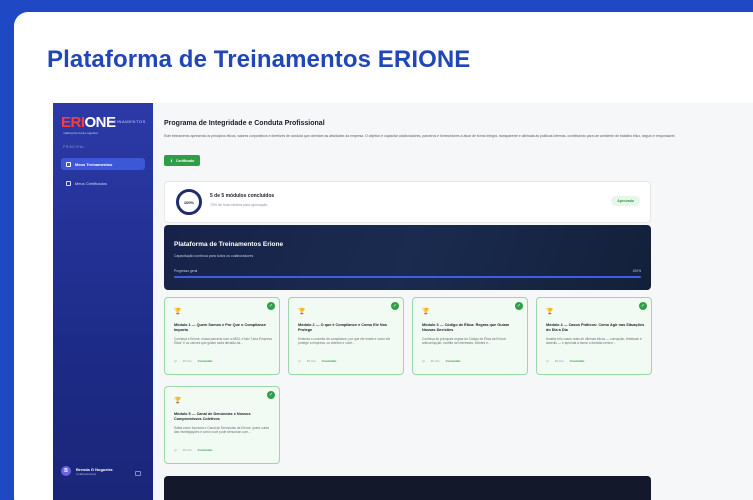  Describe the element at coordinates (86, 473) in the screenshot. I see `user-role: Colaborador(a)` at that location.